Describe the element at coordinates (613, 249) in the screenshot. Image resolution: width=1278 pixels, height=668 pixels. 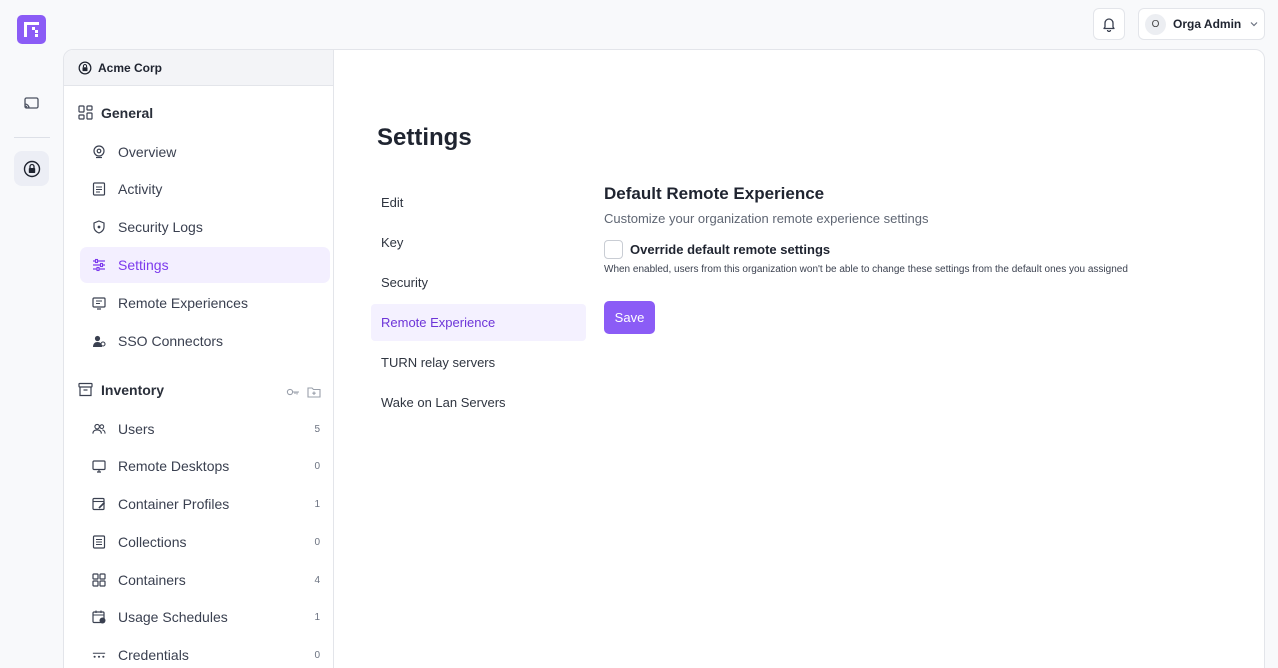
I see `override-remote-settings-checkbox` at that location.